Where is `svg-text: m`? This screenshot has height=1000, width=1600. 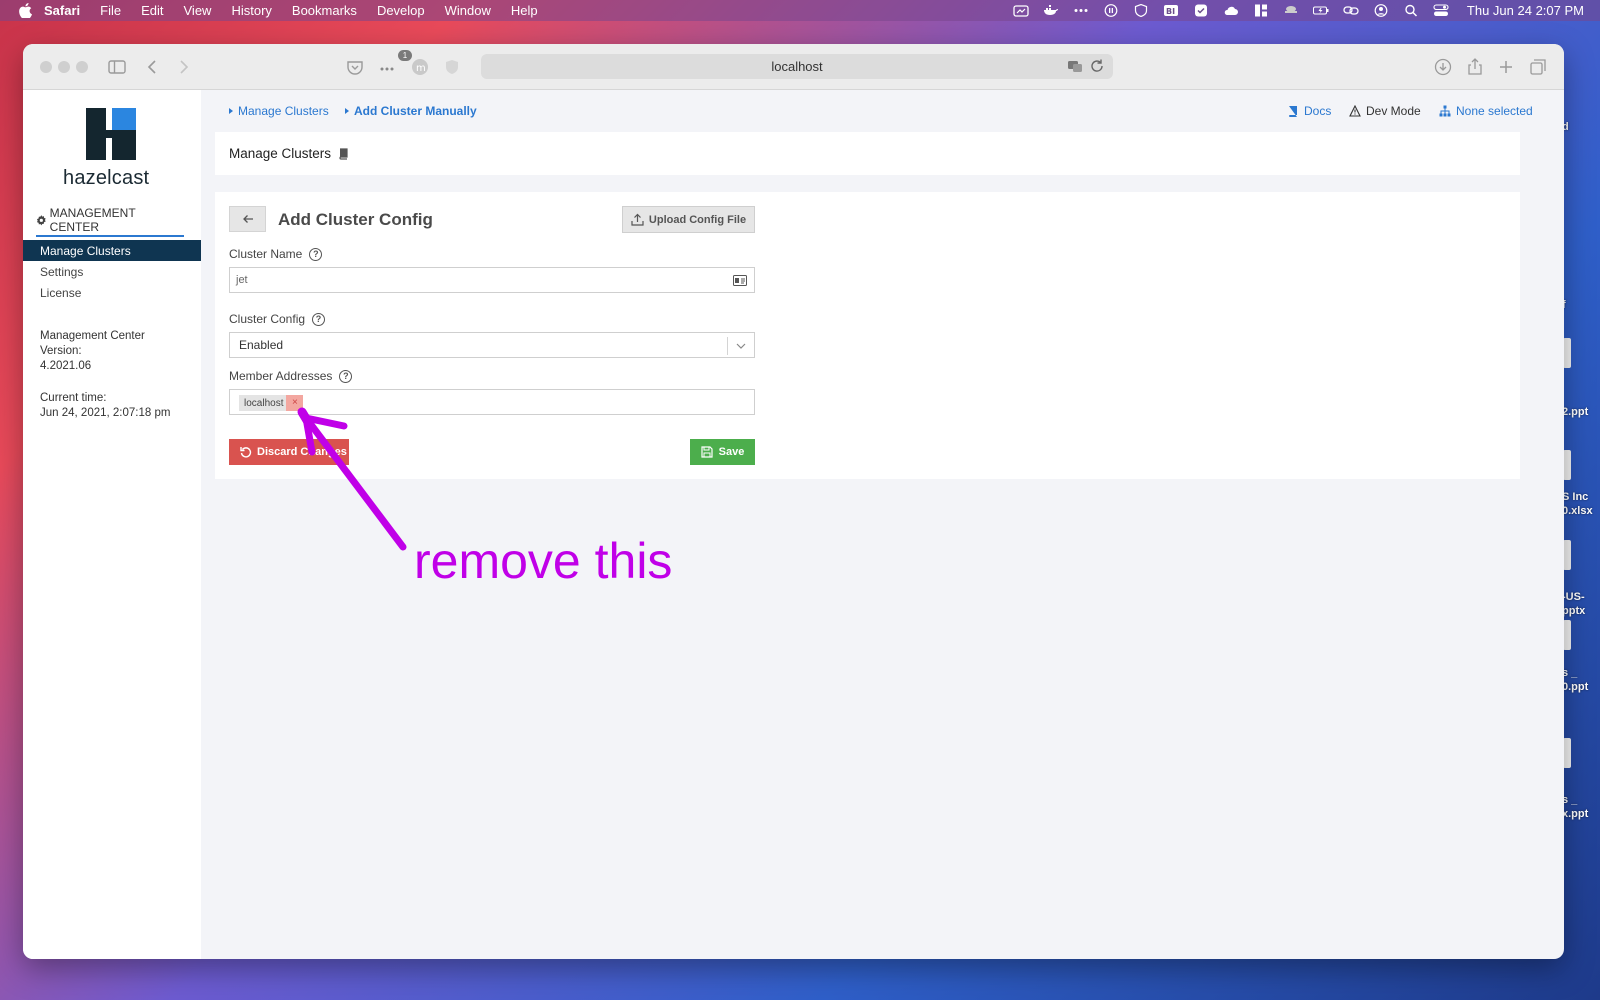
svg-text: m is located at coordinates (421, 68).